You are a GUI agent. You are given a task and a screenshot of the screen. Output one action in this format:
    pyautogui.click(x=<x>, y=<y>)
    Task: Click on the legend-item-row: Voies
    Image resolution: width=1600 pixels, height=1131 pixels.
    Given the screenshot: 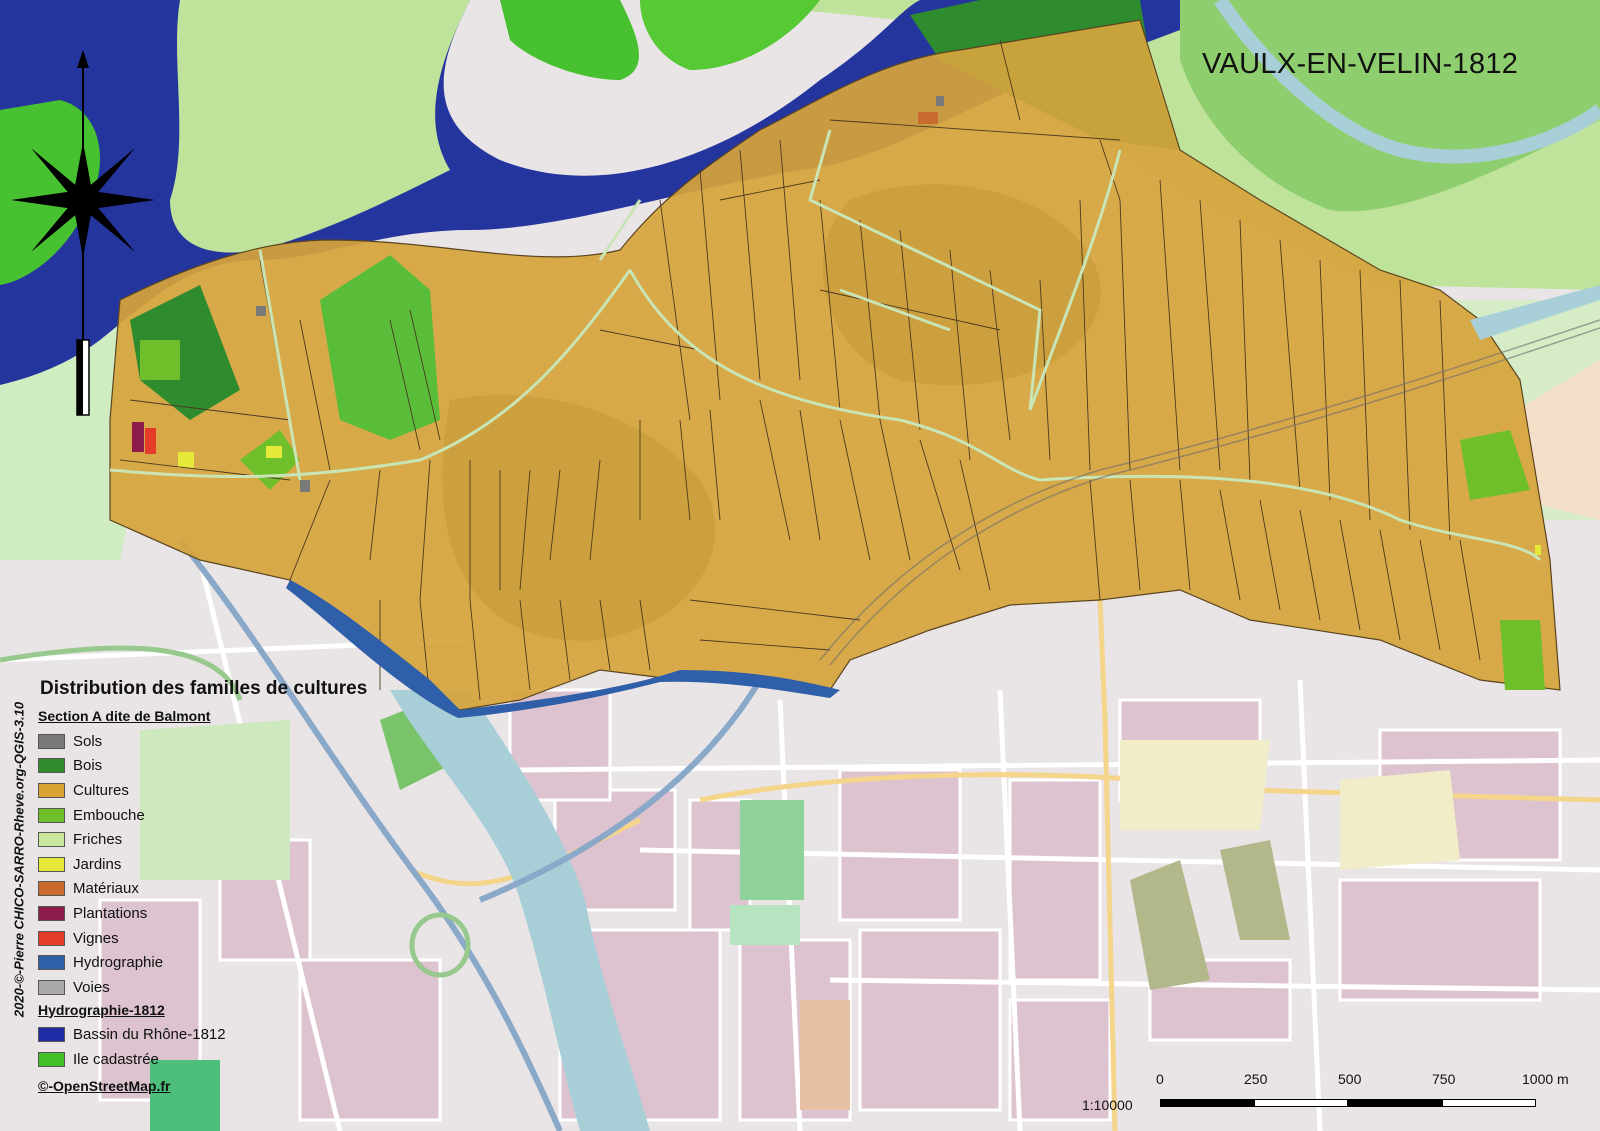 What is the action you would take?
    pyautogui.click(x=228, y=987)
    